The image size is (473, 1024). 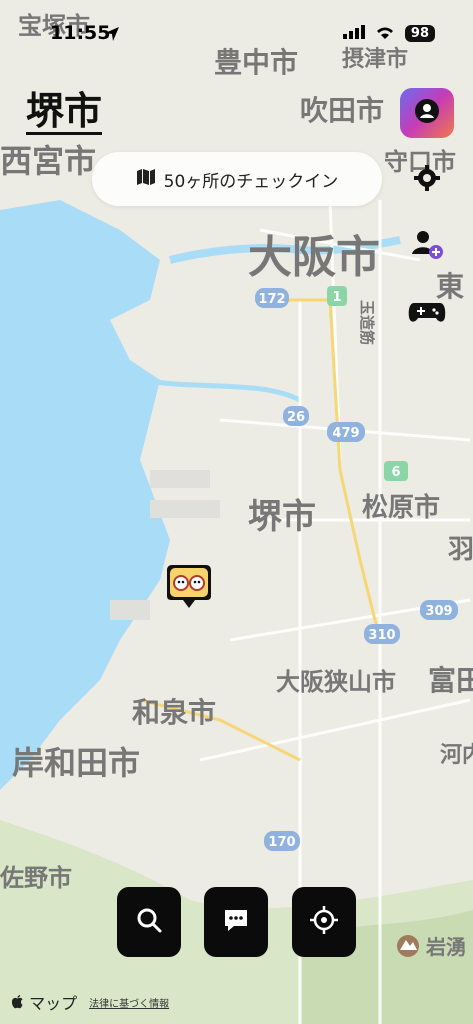 I want to click on settings-button, so click(x=427, y=180).